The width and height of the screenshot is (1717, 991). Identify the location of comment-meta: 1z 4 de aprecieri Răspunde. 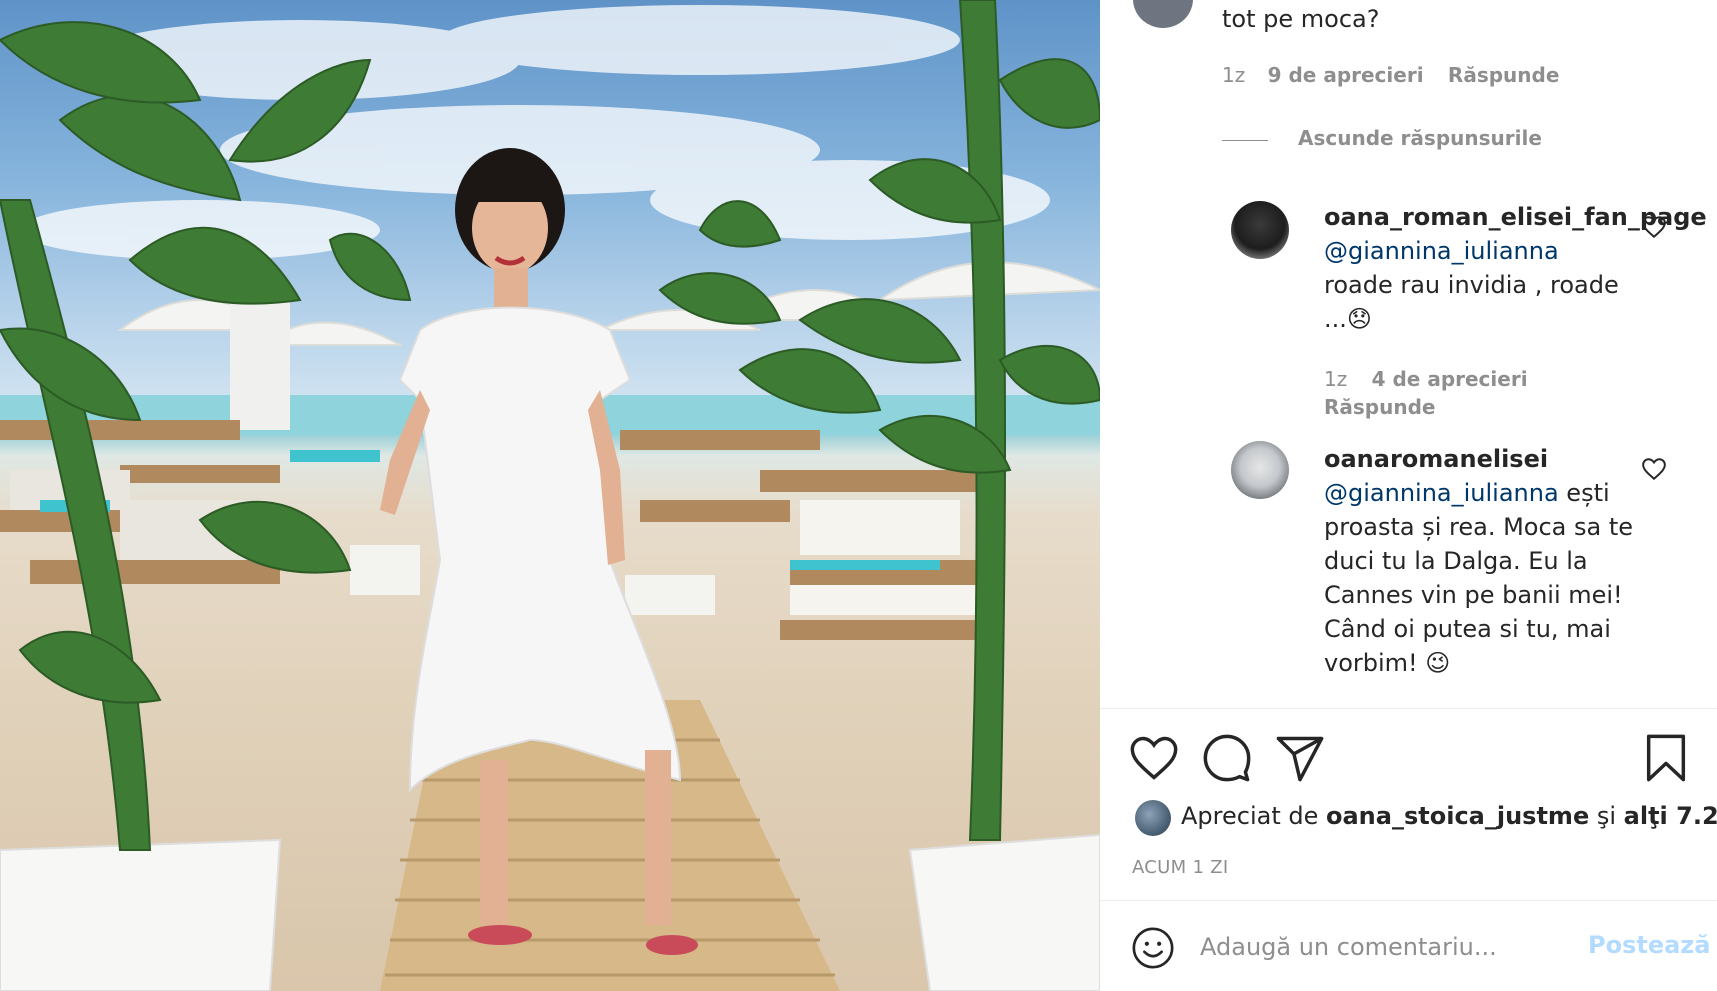
(1426, 393).